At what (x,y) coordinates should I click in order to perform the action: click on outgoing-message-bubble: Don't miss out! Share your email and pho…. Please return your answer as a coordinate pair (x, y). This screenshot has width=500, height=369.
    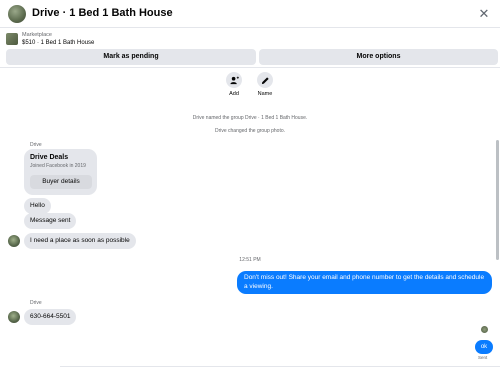
    Looking at the image, I should click on (364, 282).